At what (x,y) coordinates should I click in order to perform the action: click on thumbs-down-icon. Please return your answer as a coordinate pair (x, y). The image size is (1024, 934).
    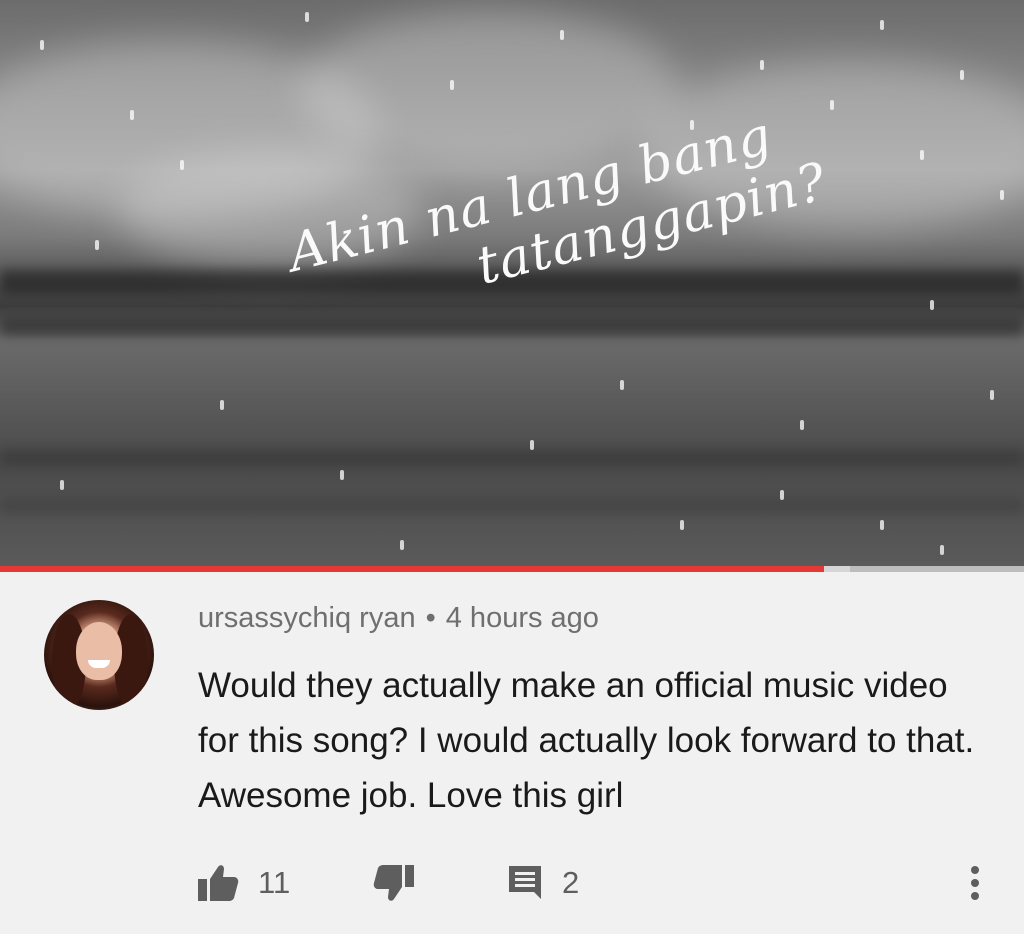
    Looking at the image, I should click on (394, 883).